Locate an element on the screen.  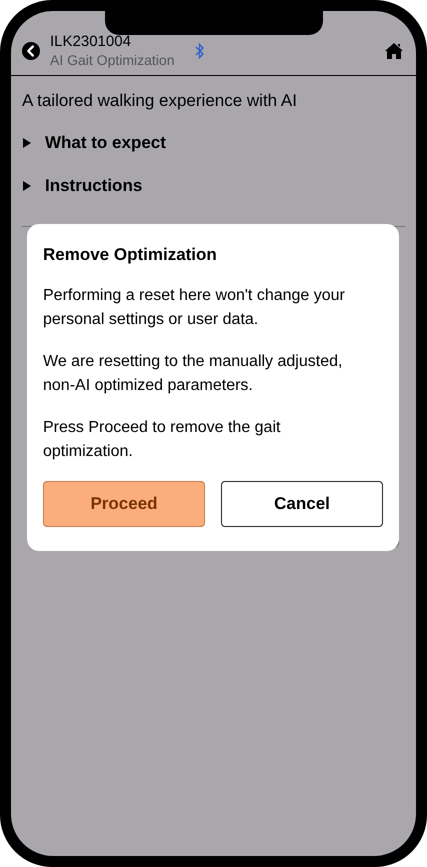
page-title: AI Gait Optimization is located at coordinates (112, 61).